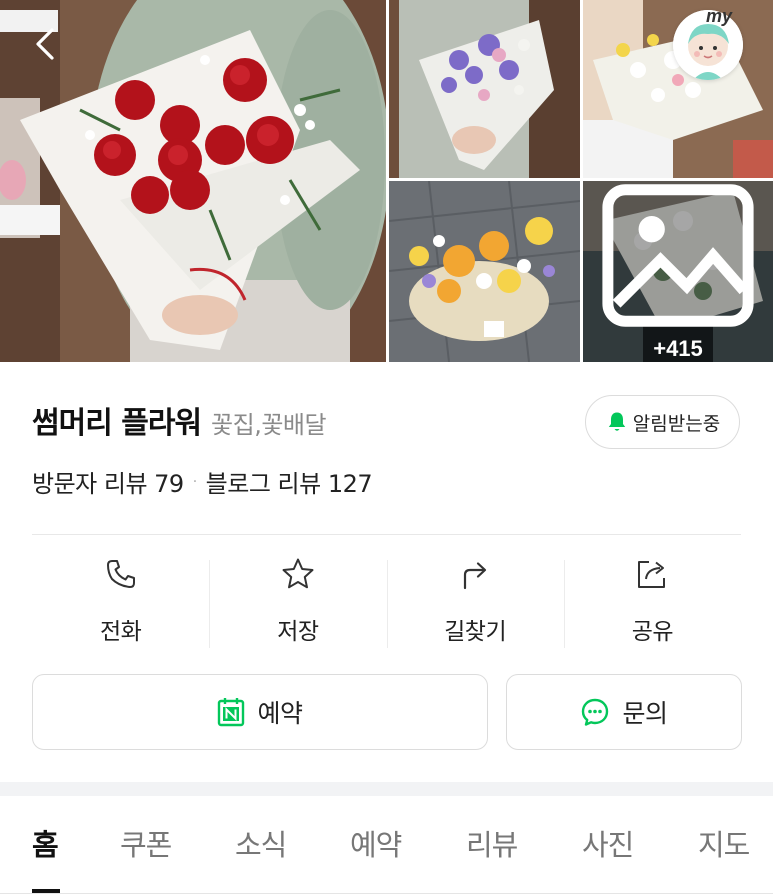 The width and height of the screenshot is (773, 894). What do you see at coordinates (146, 843) in the screenshot?
I see `tab-coupon: 쿠폰` at bounding box center [146, 843].